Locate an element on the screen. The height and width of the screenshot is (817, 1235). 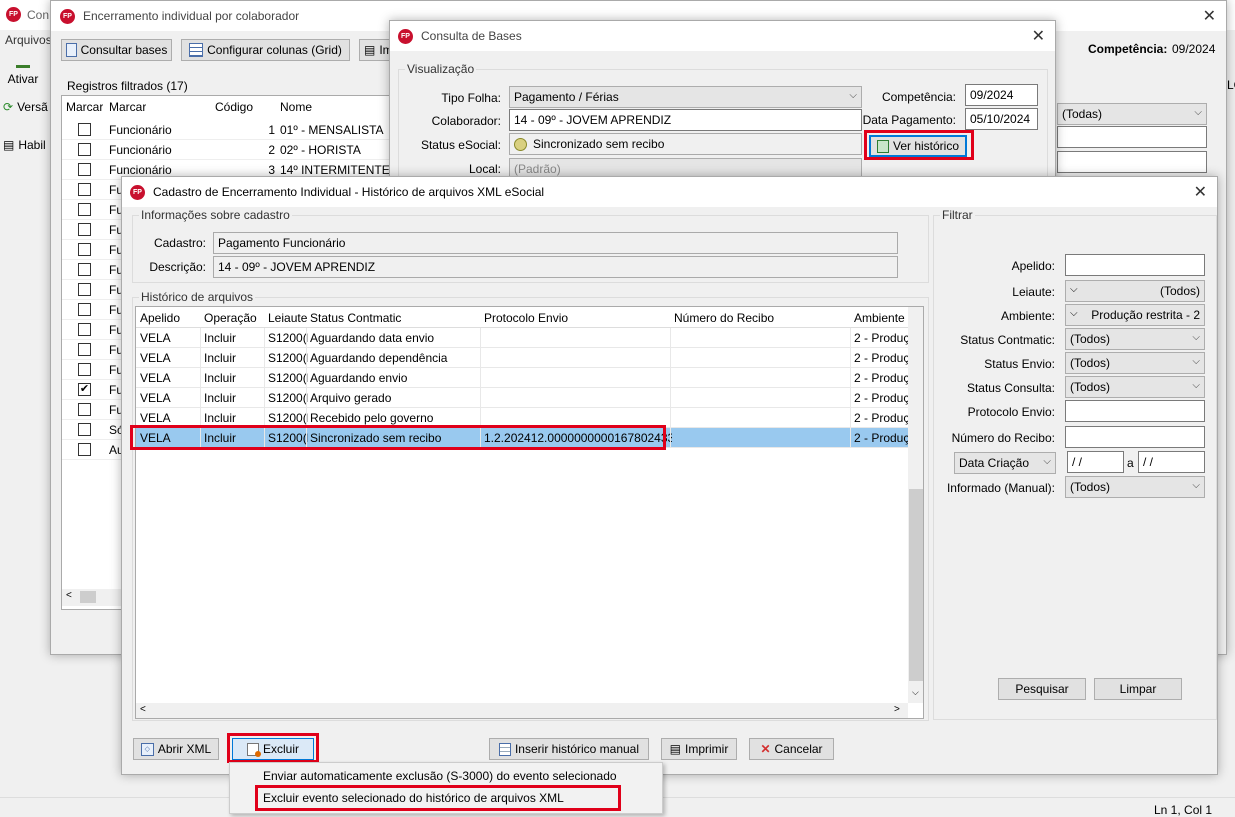
row-codigo: 1 is located at coordinates (271, 130).